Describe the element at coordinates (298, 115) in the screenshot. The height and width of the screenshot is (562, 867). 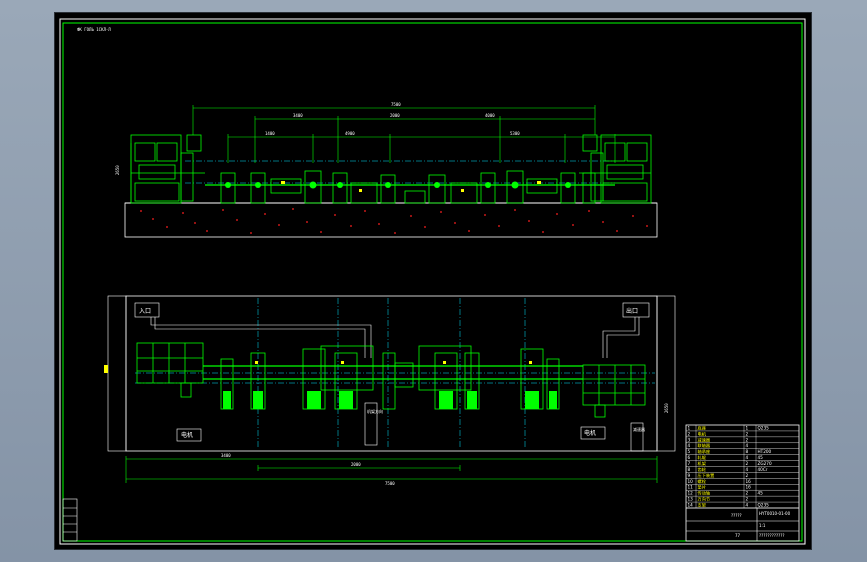
I see `dim-top-row2-a: 3400` at that location.